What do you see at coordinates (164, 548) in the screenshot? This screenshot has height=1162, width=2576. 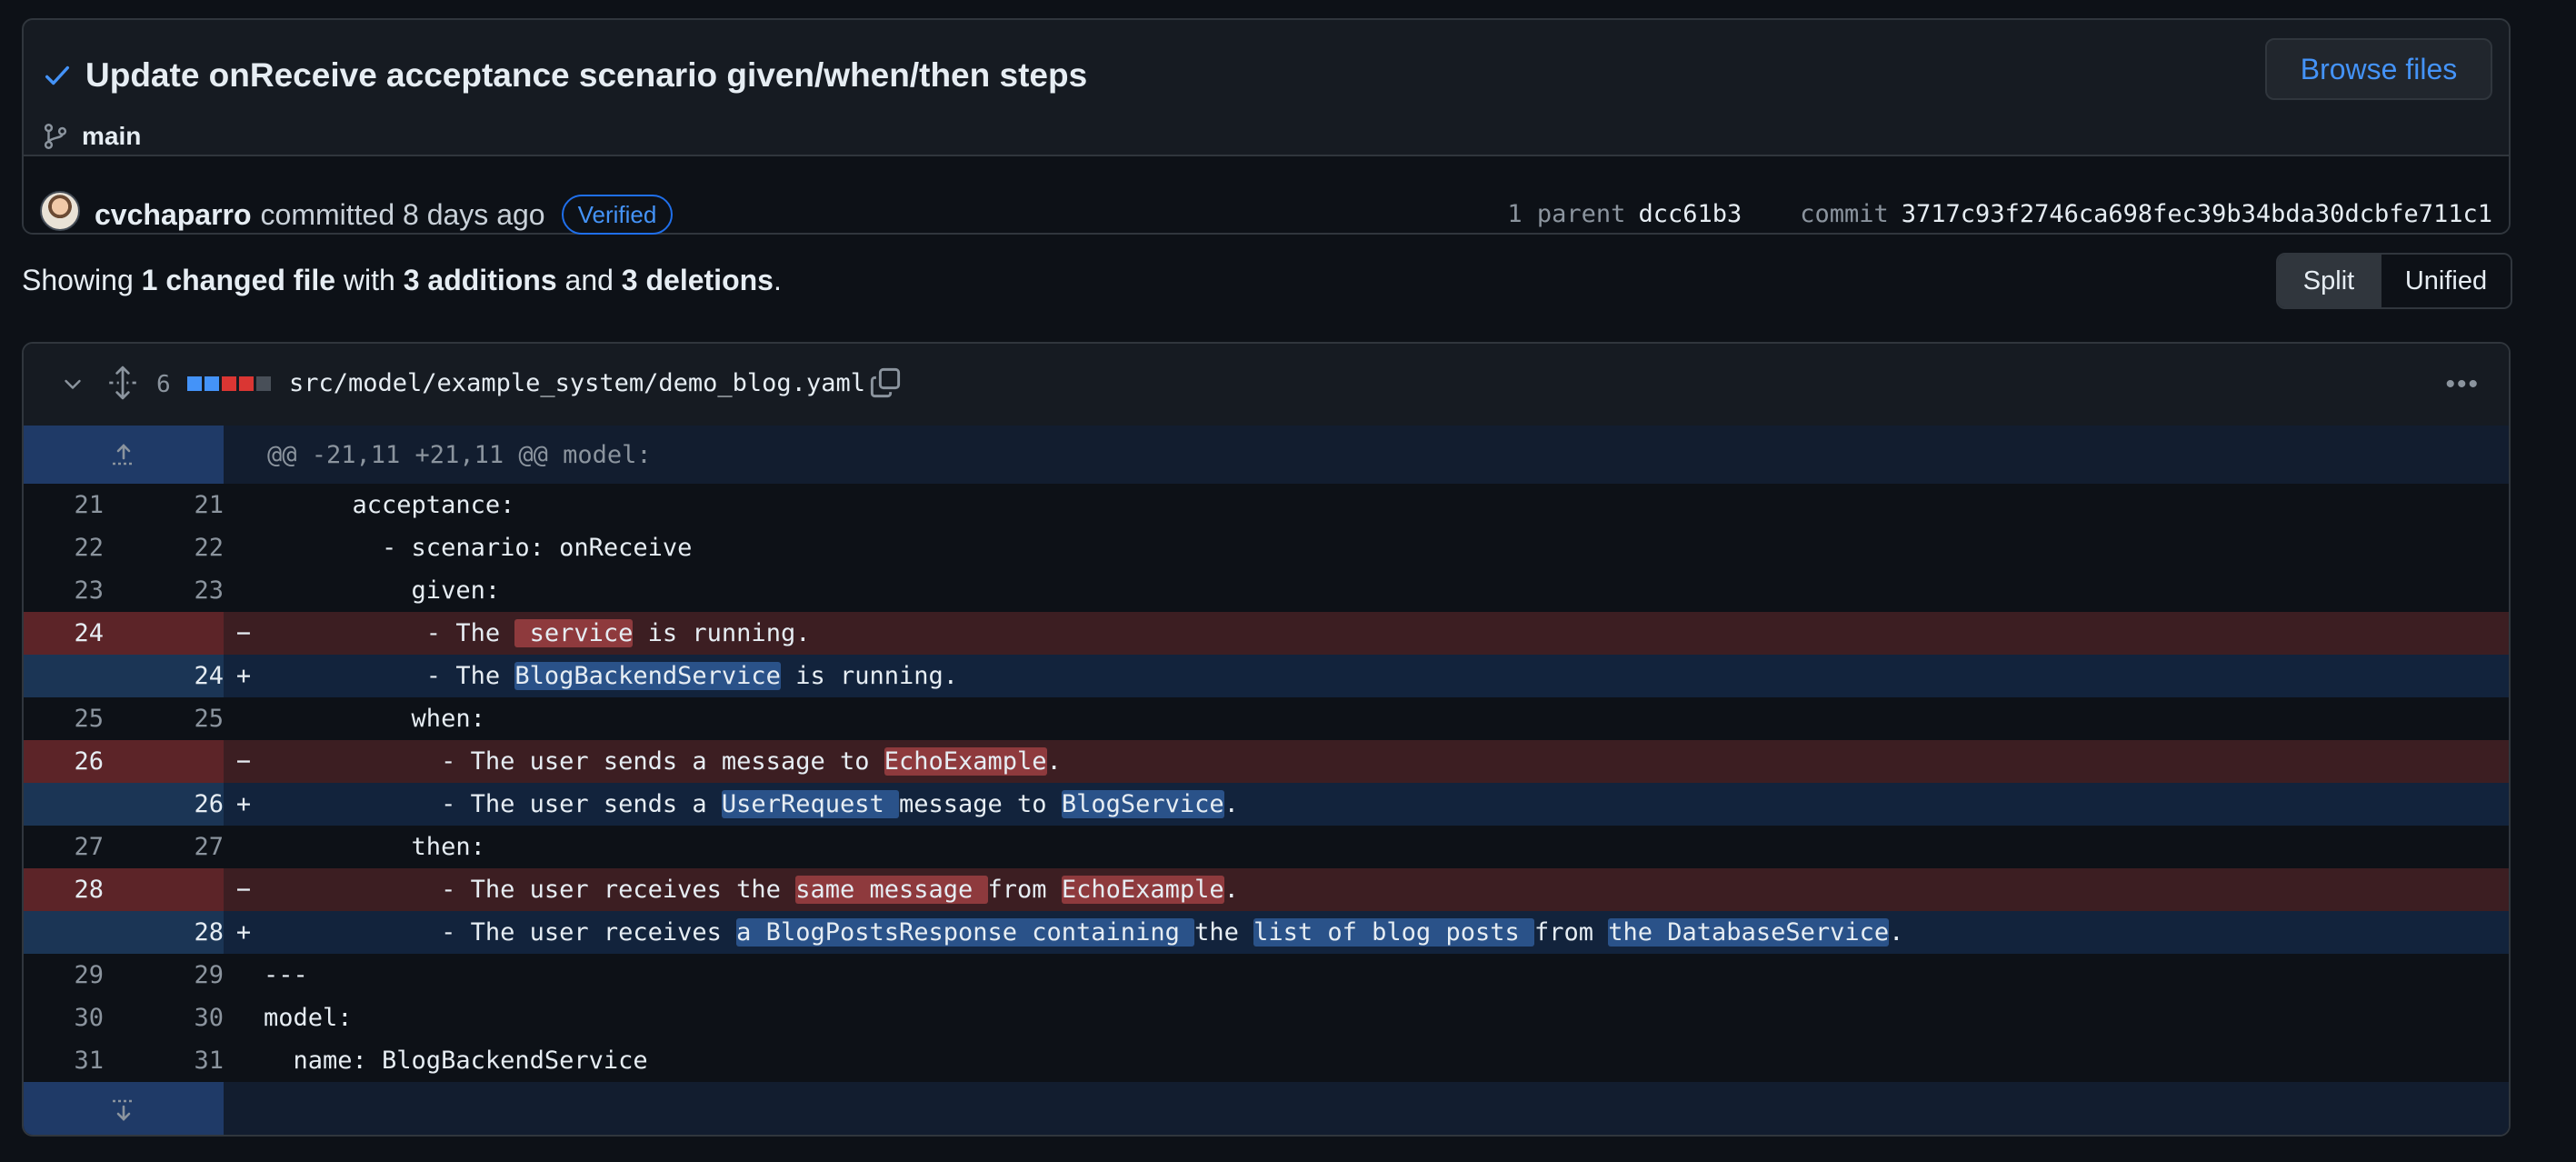 I see `new-line-number: 22` at bounding box center [164, 548].